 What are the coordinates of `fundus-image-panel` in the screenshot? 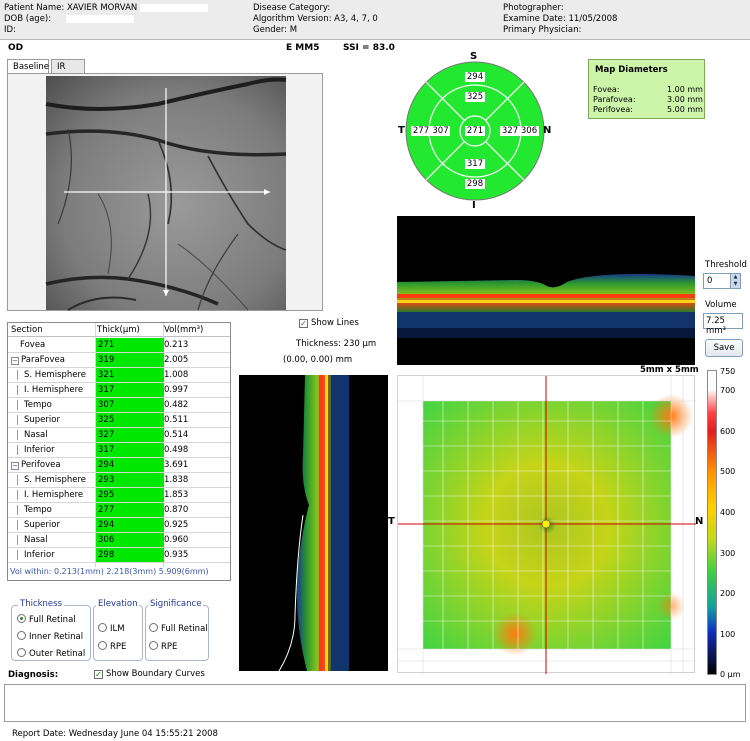 It's located at (165, 192).